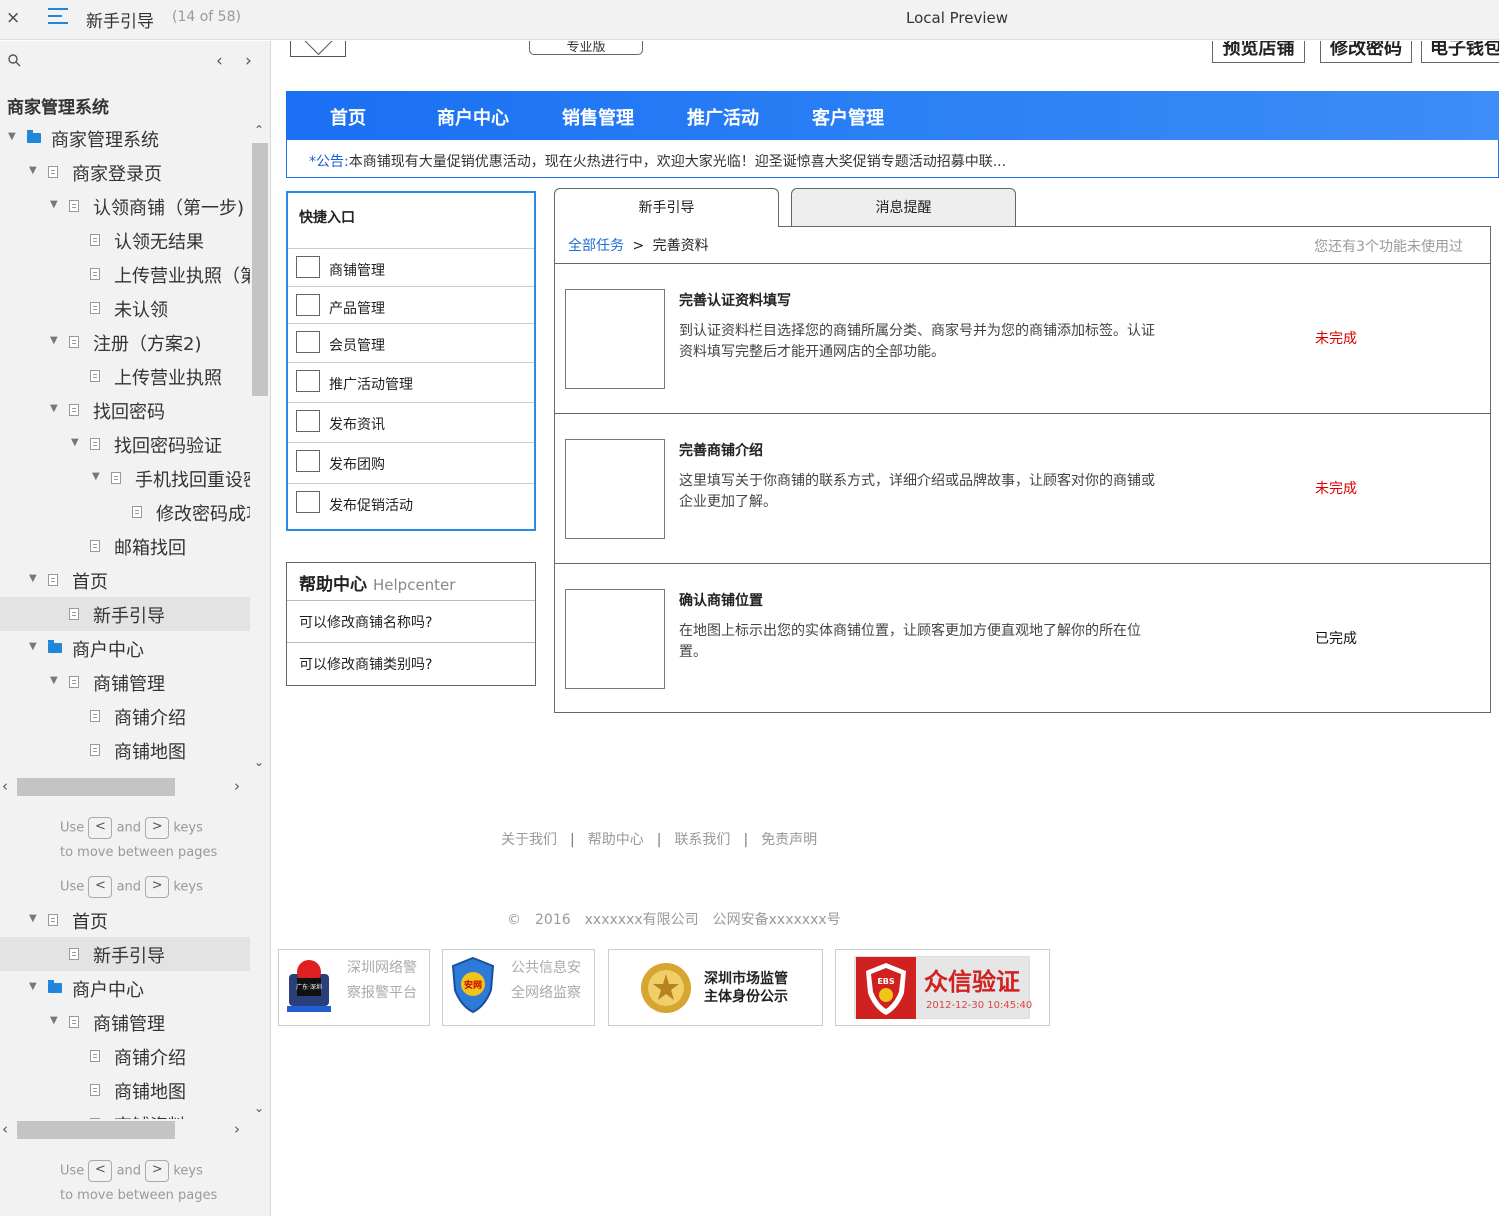 The width and height of the screenshot is (1499, 1216). What do you see at coordinates (125, 546) in the screenshot?
I see `tree-item: 邮箱找回` at bounding box center [125, 546].